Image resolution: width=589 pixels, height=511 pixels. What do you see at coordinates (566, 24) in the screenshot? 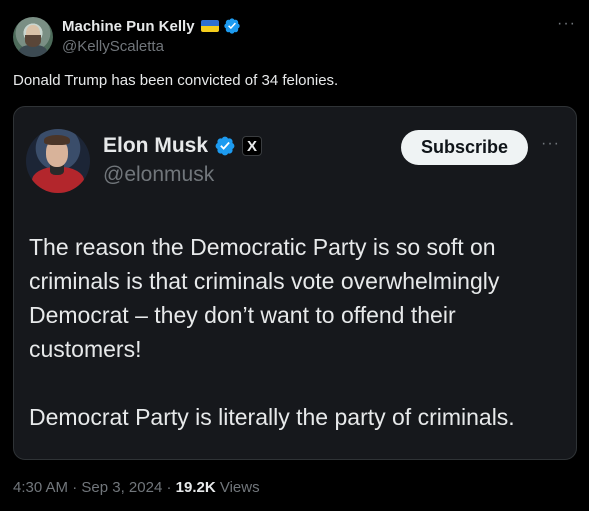
I see `more-options-icon: ···` at bounding box center [566, 24].